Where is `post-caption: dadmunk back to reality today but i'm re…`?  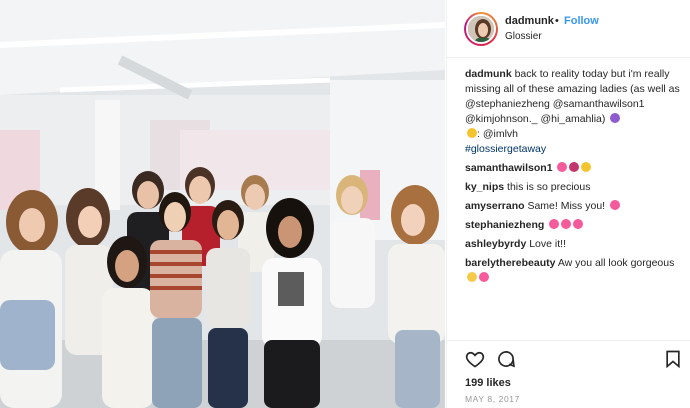
post-caption: dadmunk back to reality today but i'm re… is located at coordinates (575, 112).